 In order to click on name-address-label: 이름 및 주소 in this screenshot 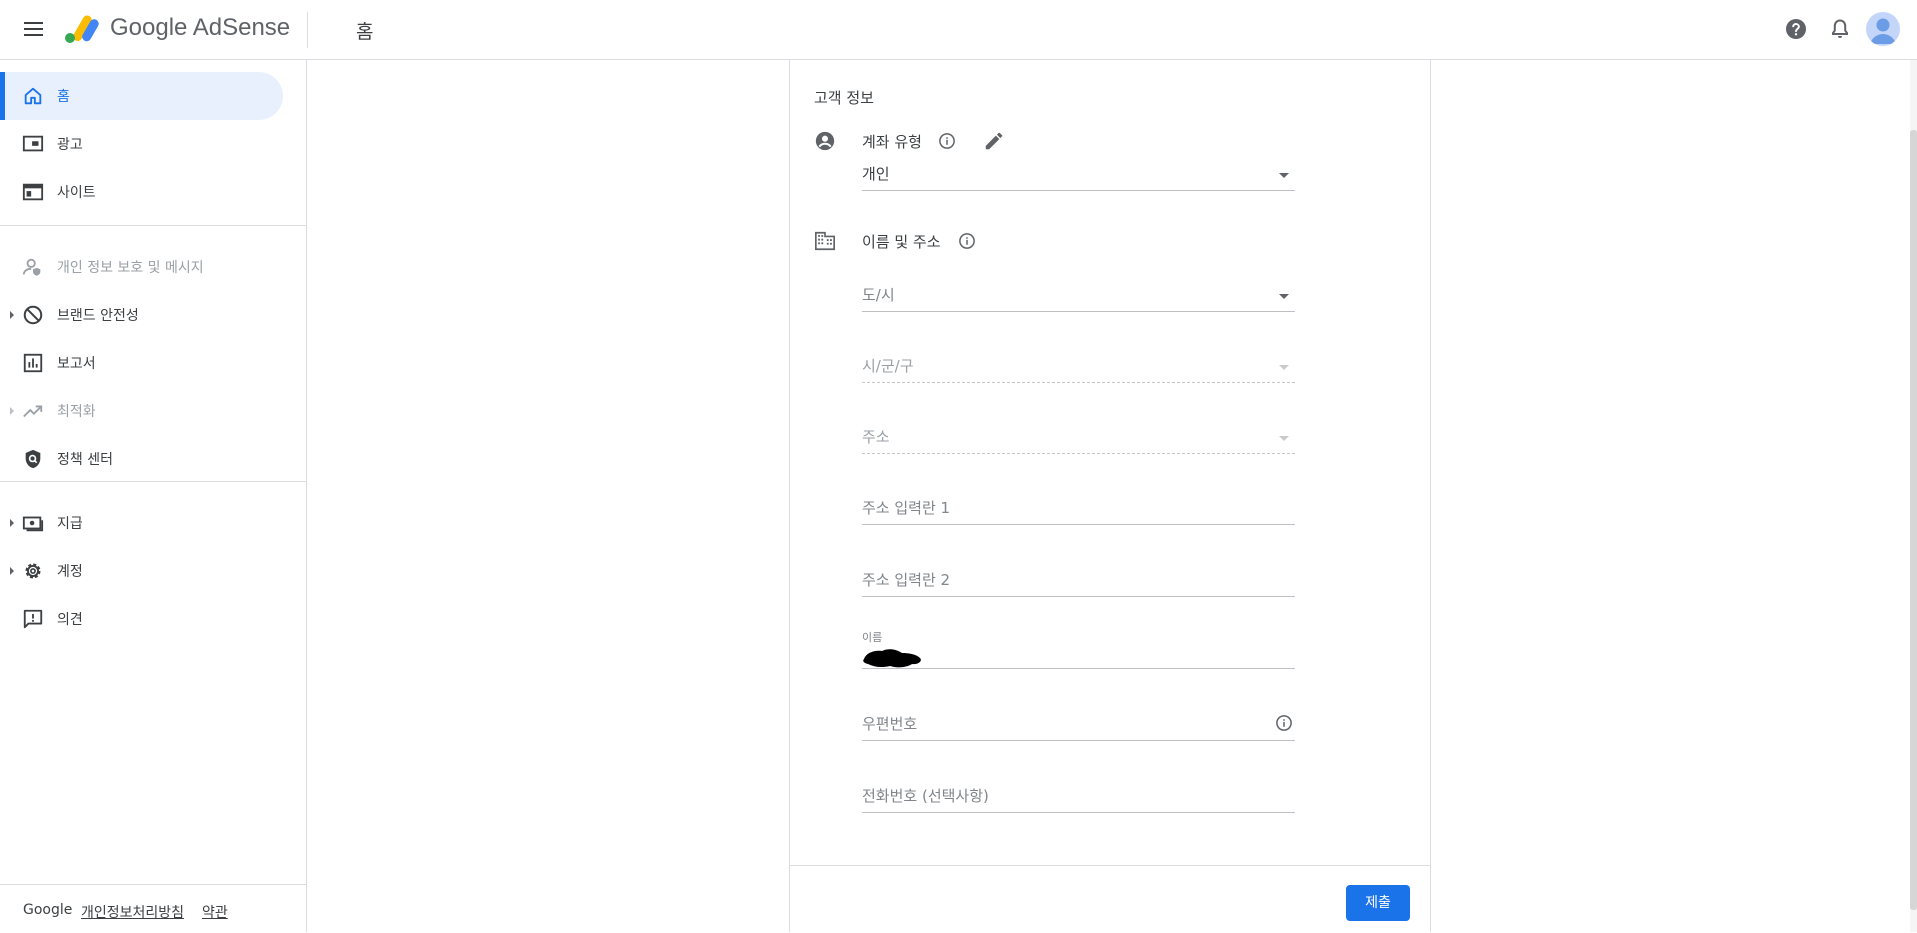, I will do `click(901, 242)`.